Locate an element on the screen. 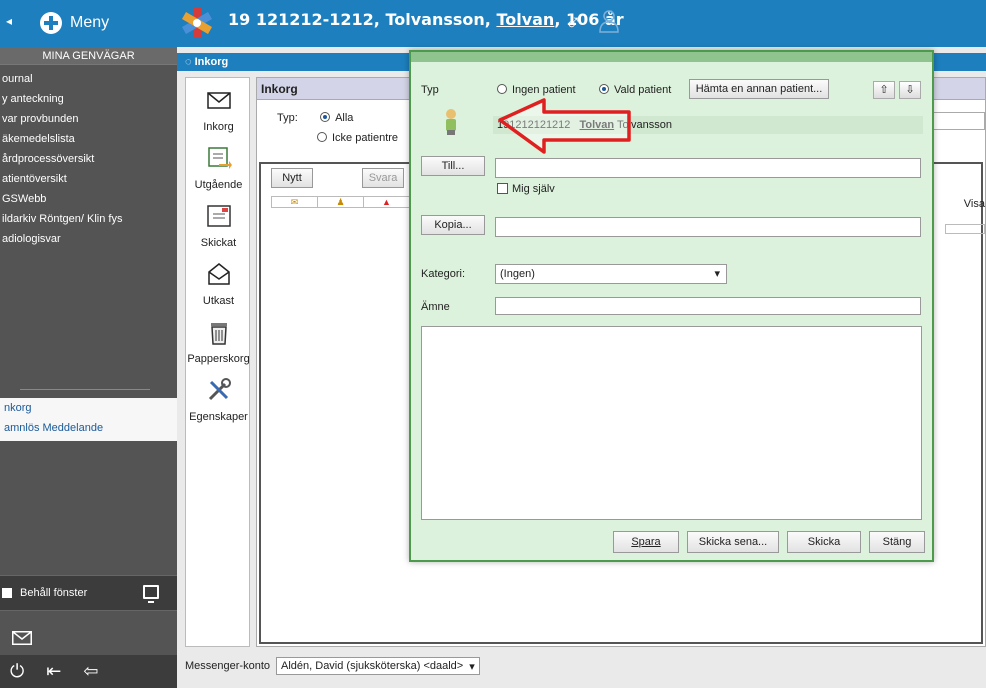  switch-user-icon: ⇦ is located at coordinates (90, 671).